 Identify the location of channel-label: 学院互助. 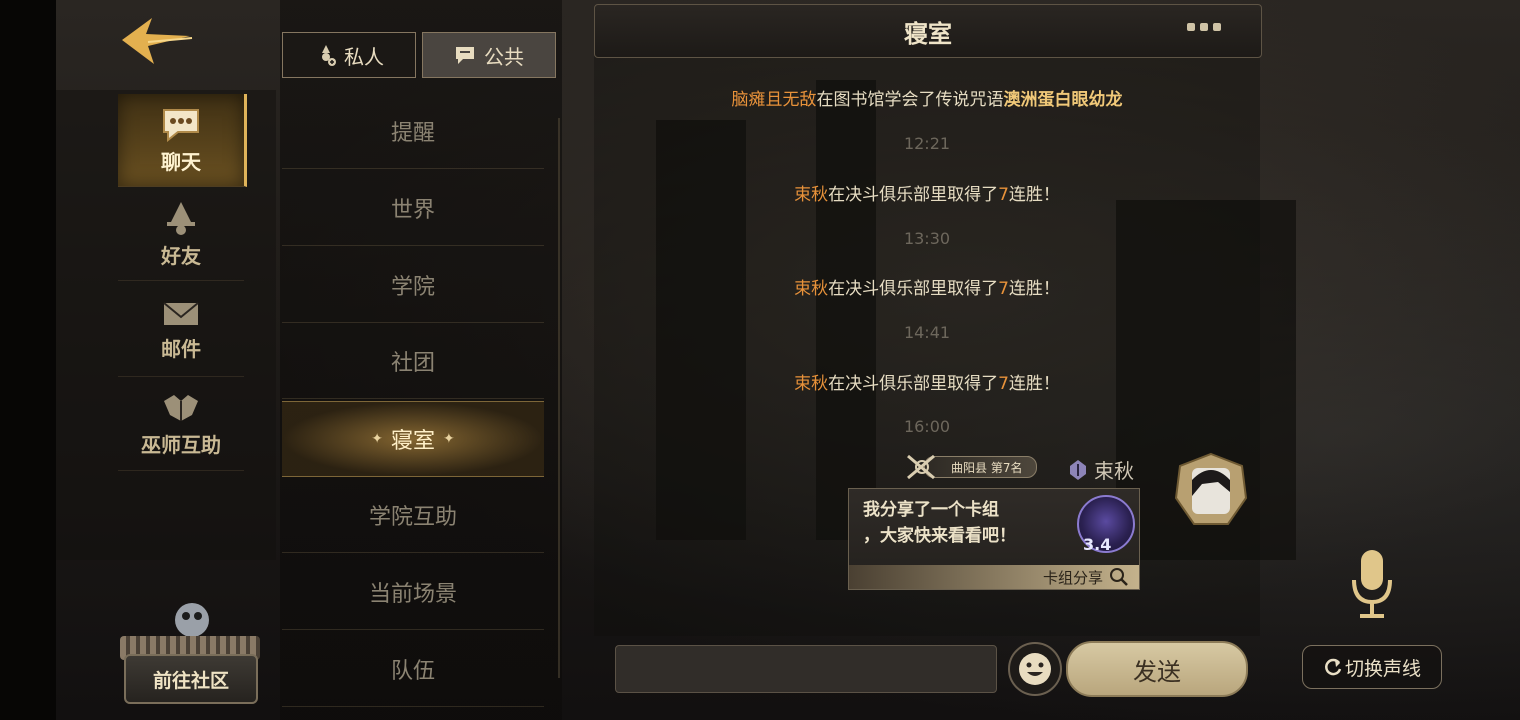
(412, 517).